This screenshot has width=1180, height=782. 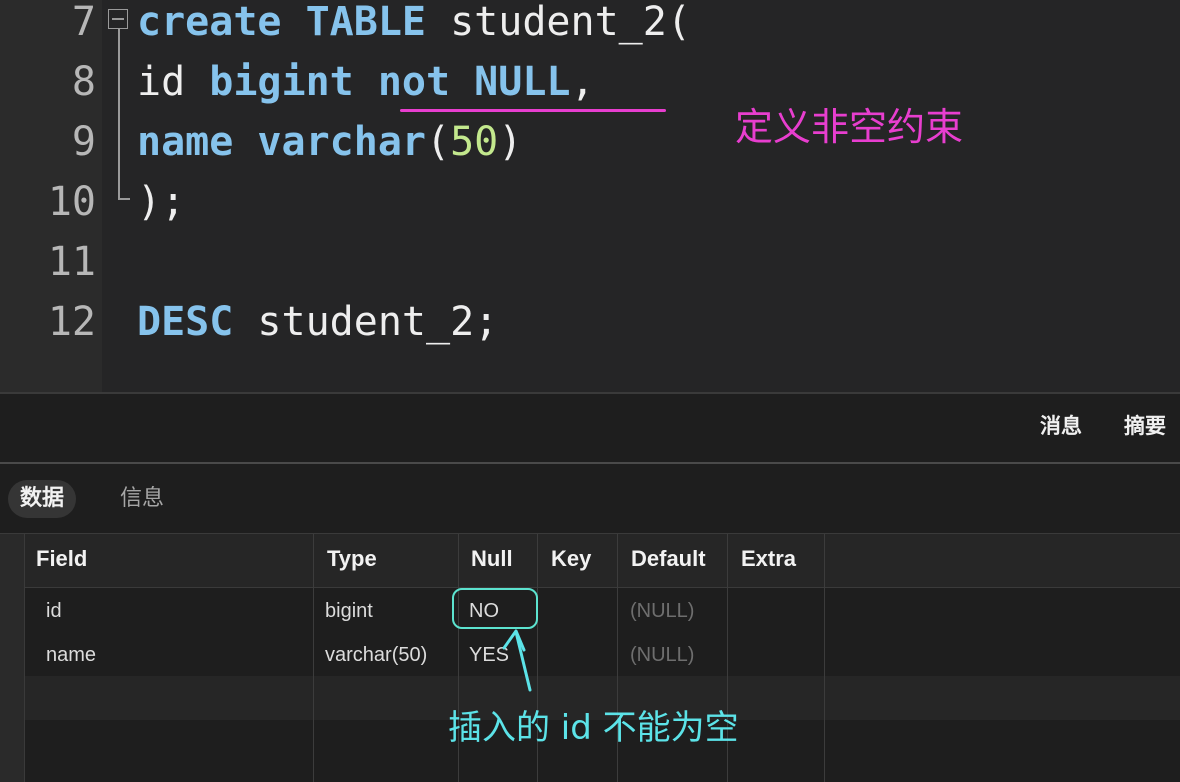 I want to click on paren-close: ), so click(x=510, y=142).